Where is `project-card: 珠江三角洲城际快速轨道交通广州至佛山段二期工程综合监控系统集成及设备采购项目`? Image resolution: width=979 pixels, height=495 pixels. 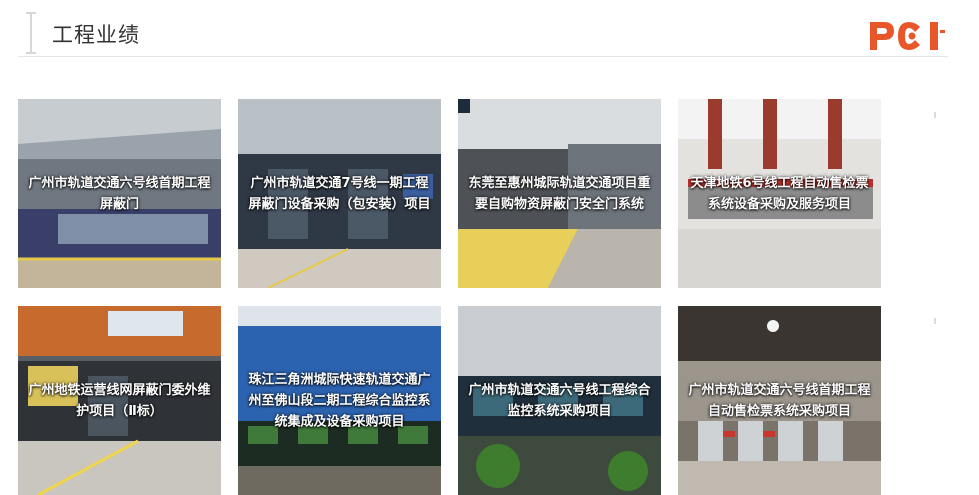
project-card: 珠江三角洲城际快速轨道交通广州至佛山段二期工程综合监控系统集成及设备采购项目 is located at coordinates (339, 400).